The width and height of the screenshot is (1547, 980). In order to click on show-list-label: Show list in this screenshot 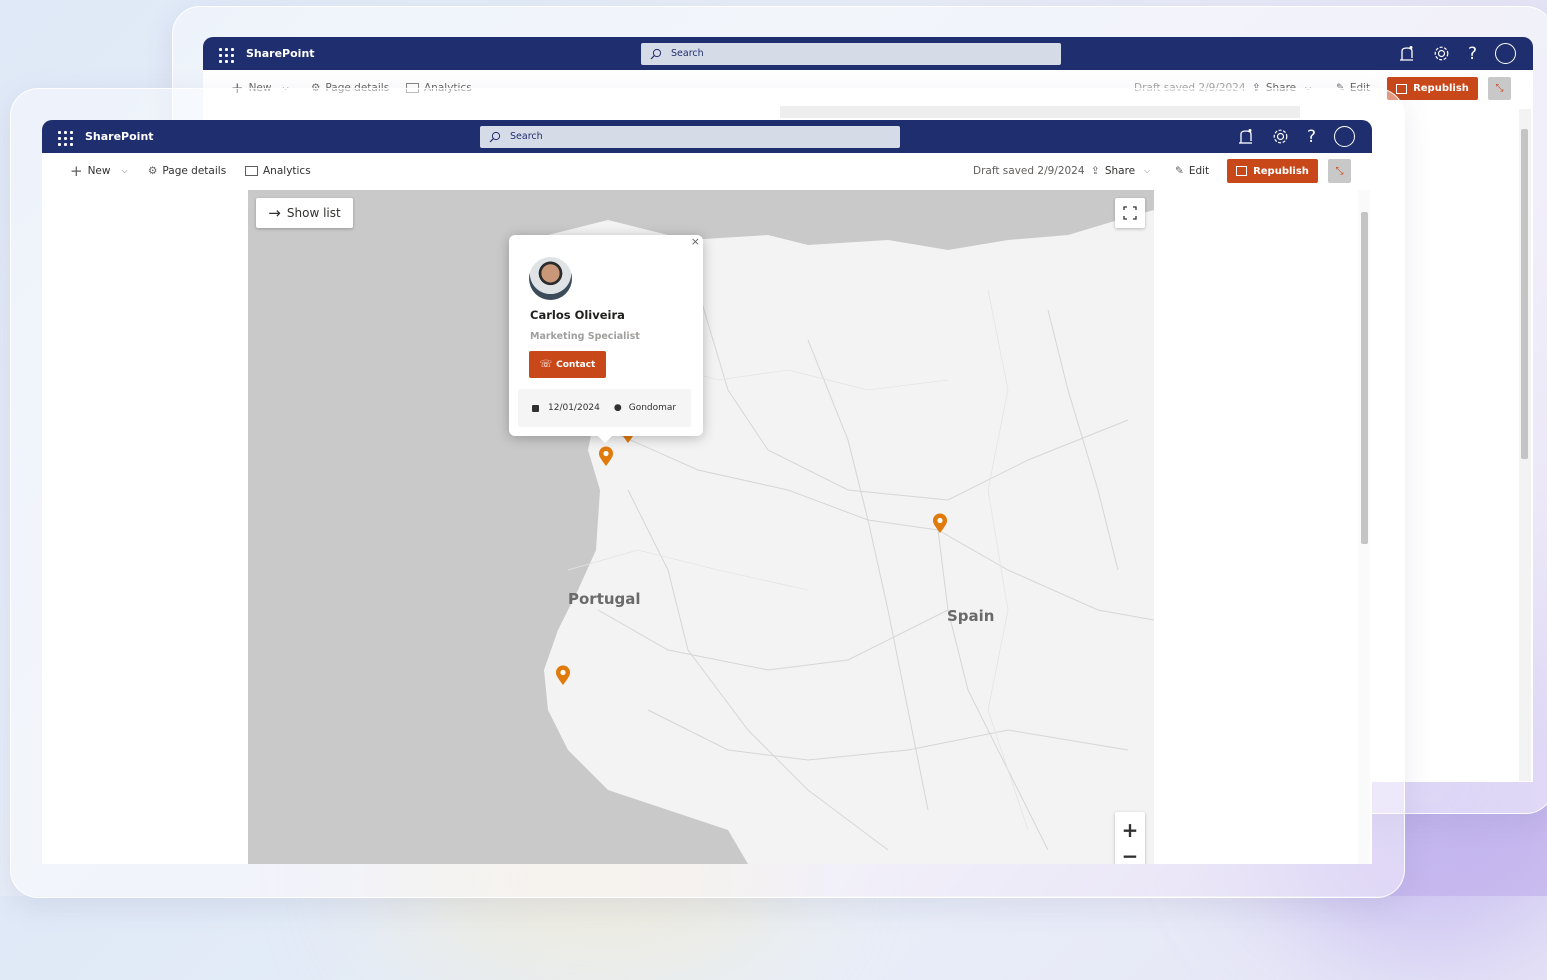, I will do `click(313, 213)`.